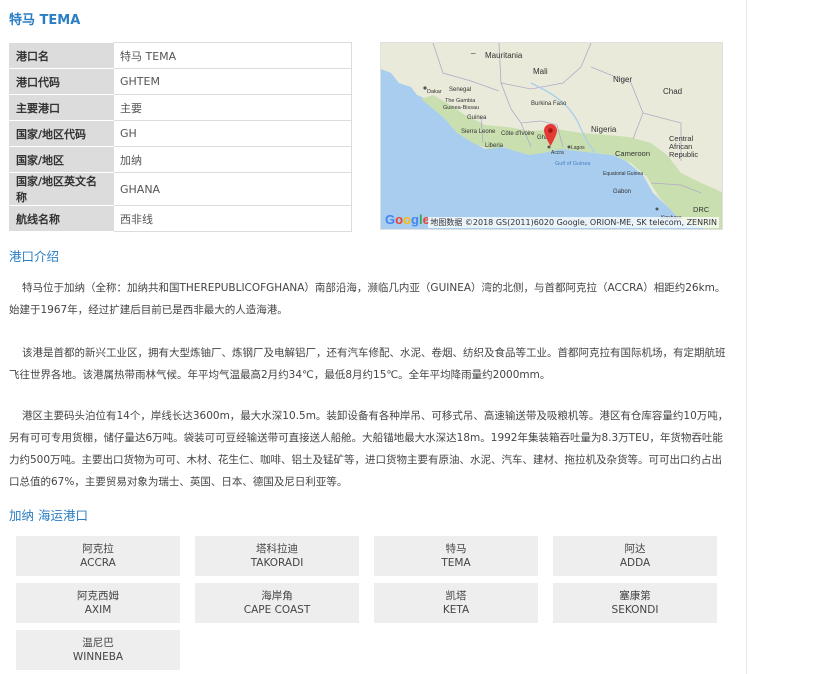  I want to click on info-row: 港口代码 GHTEM, so click(180, 81).